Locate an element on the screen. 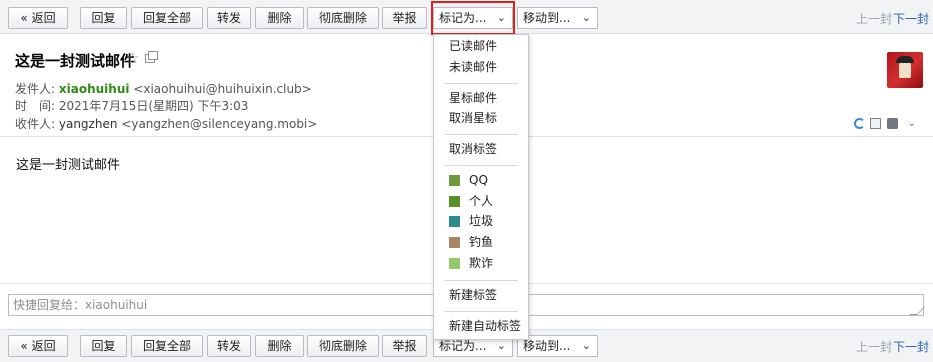  recipient-address: <yangzhen@silenceyang.mobi> is located at coordinates (219, 124).